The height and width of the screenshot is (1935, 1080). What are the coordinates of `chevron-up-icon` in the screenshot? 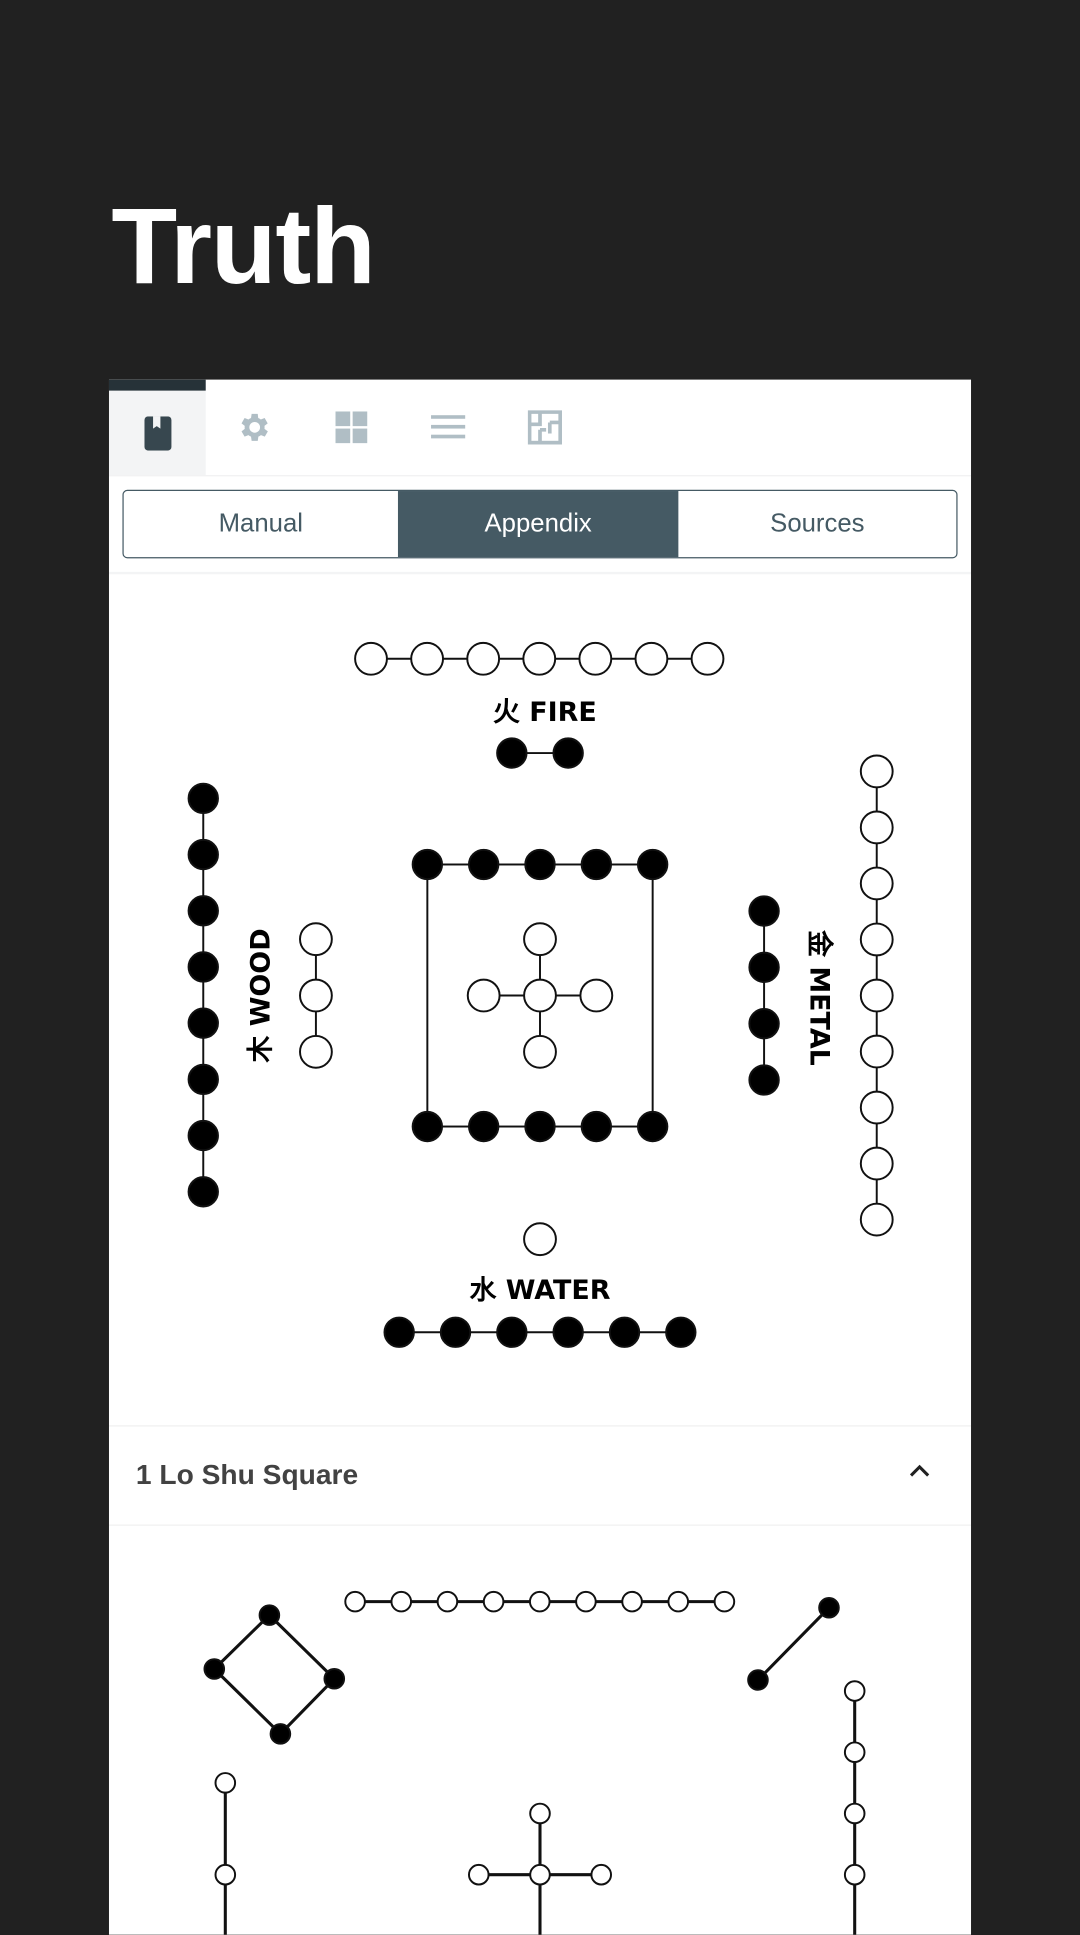 It's located at (919, 1470).